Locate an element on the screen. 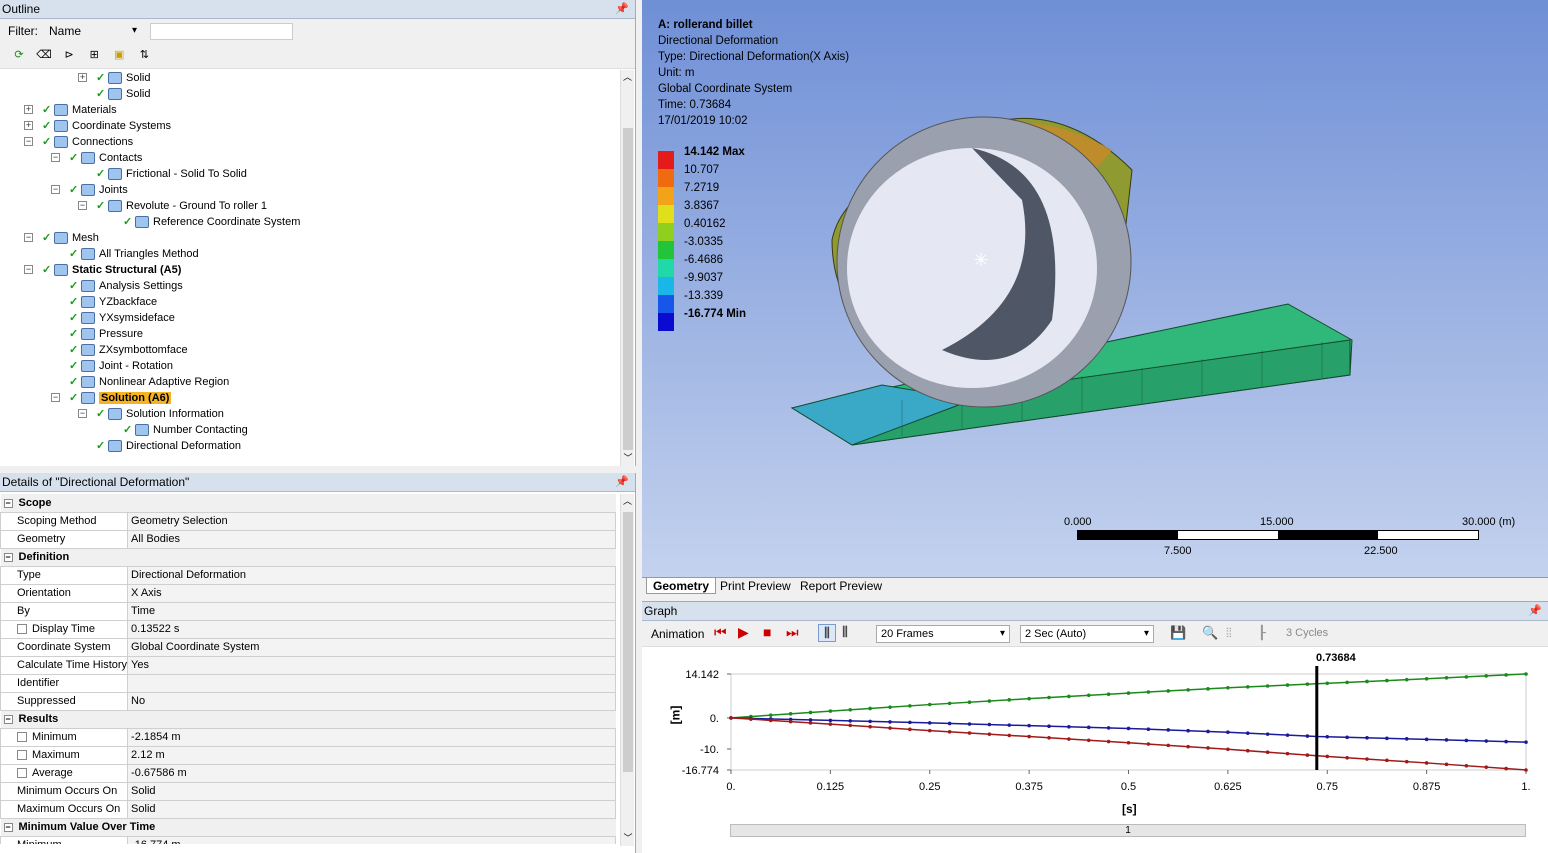 Image resolution: width=1548 pixels, height=853 pixels. tab-print-preview: Print Preview is located at coordinates (755, 586).